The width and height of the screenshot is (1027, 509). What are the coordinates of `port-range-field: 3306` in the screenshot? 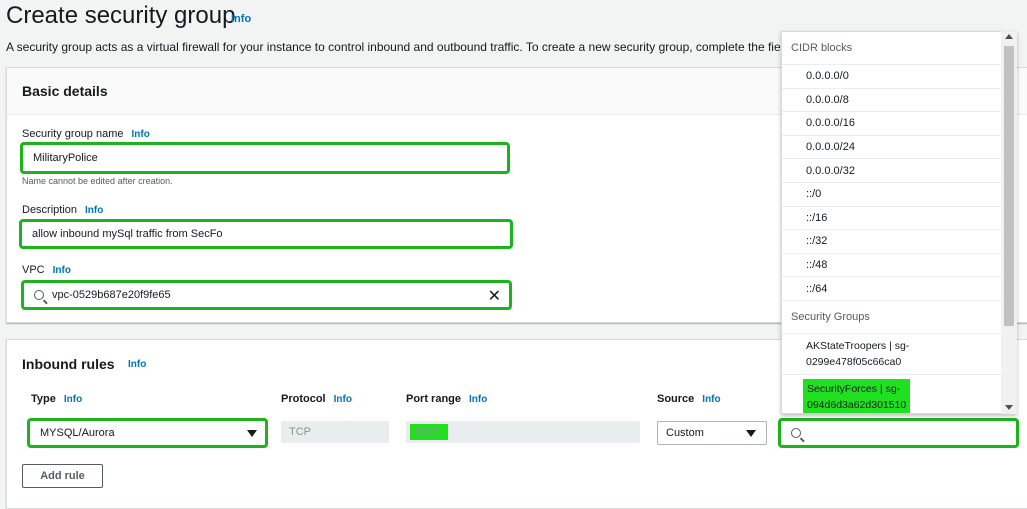 It's located at (523, 432).